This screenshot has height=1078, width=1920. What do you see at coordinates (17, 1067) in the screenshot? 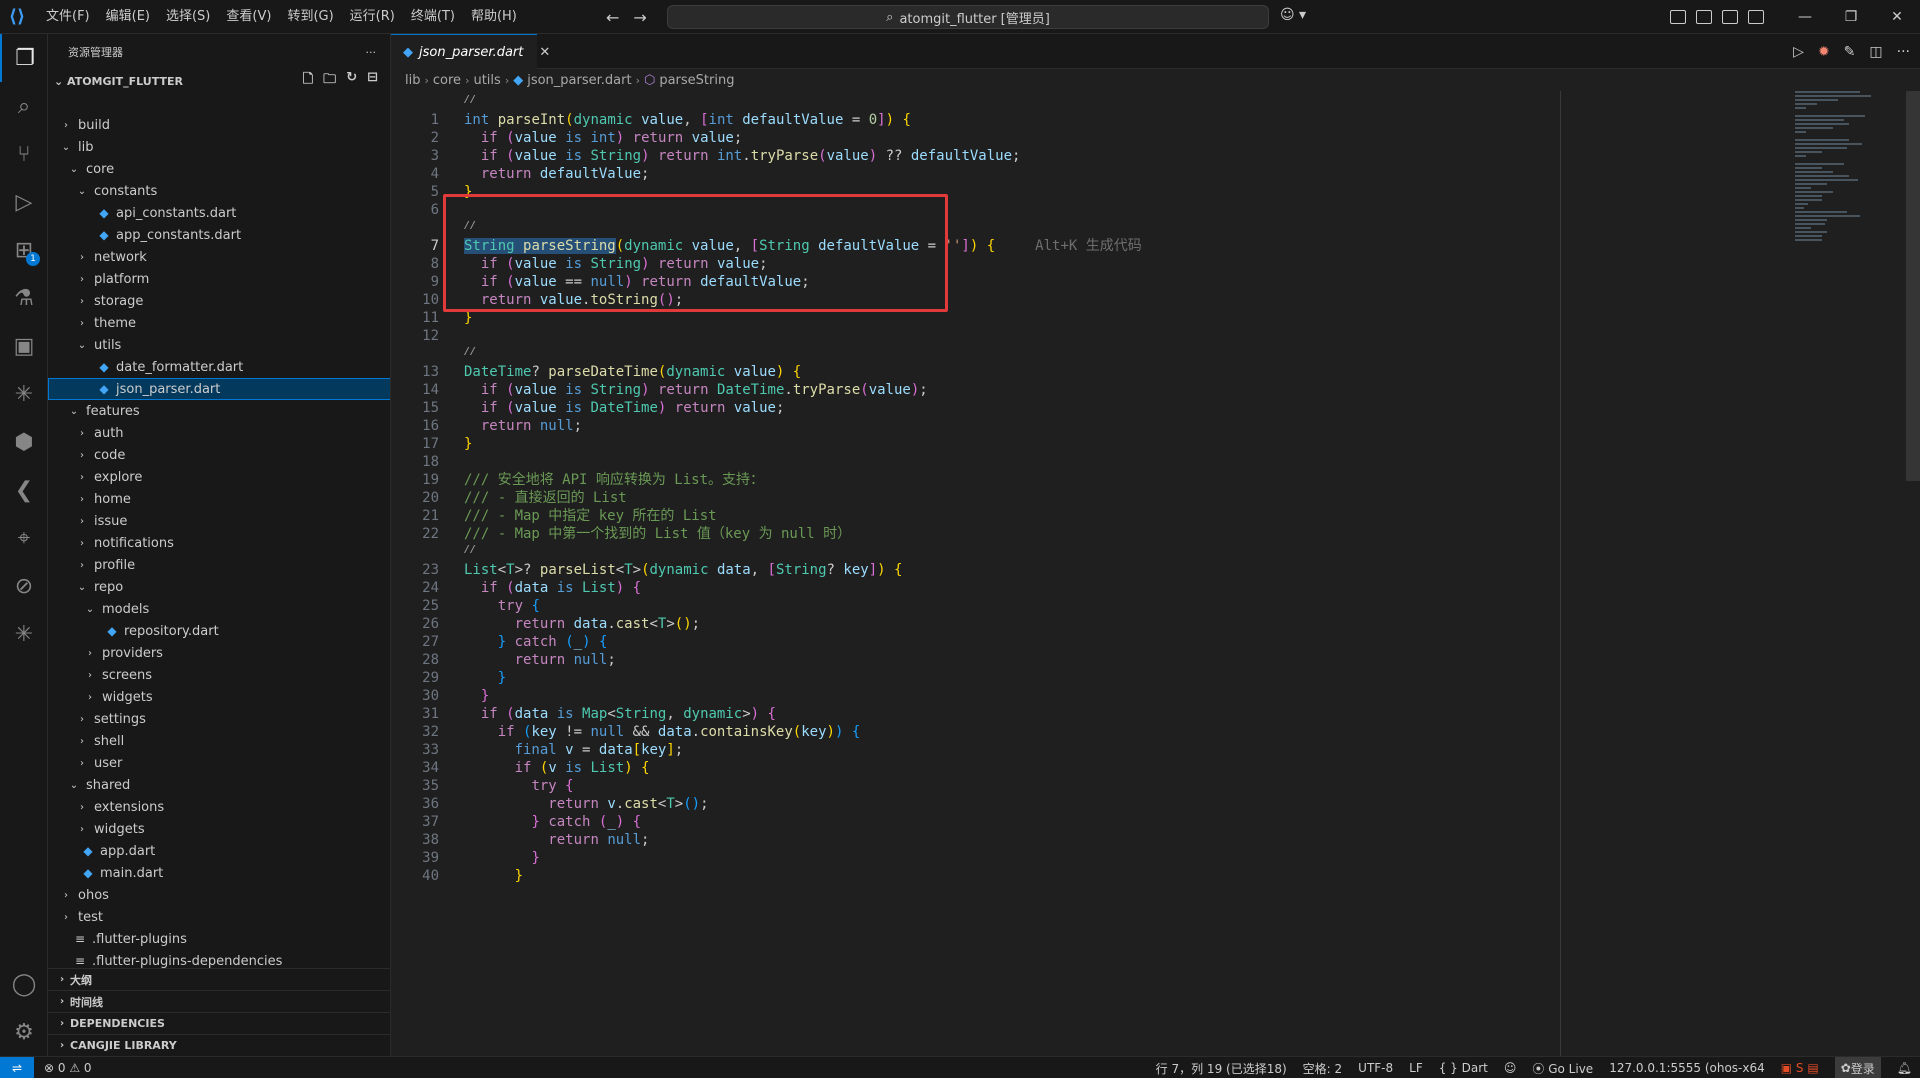
I see `remote-indicator-icon: ⇌` at bounding box center [17, 1067].